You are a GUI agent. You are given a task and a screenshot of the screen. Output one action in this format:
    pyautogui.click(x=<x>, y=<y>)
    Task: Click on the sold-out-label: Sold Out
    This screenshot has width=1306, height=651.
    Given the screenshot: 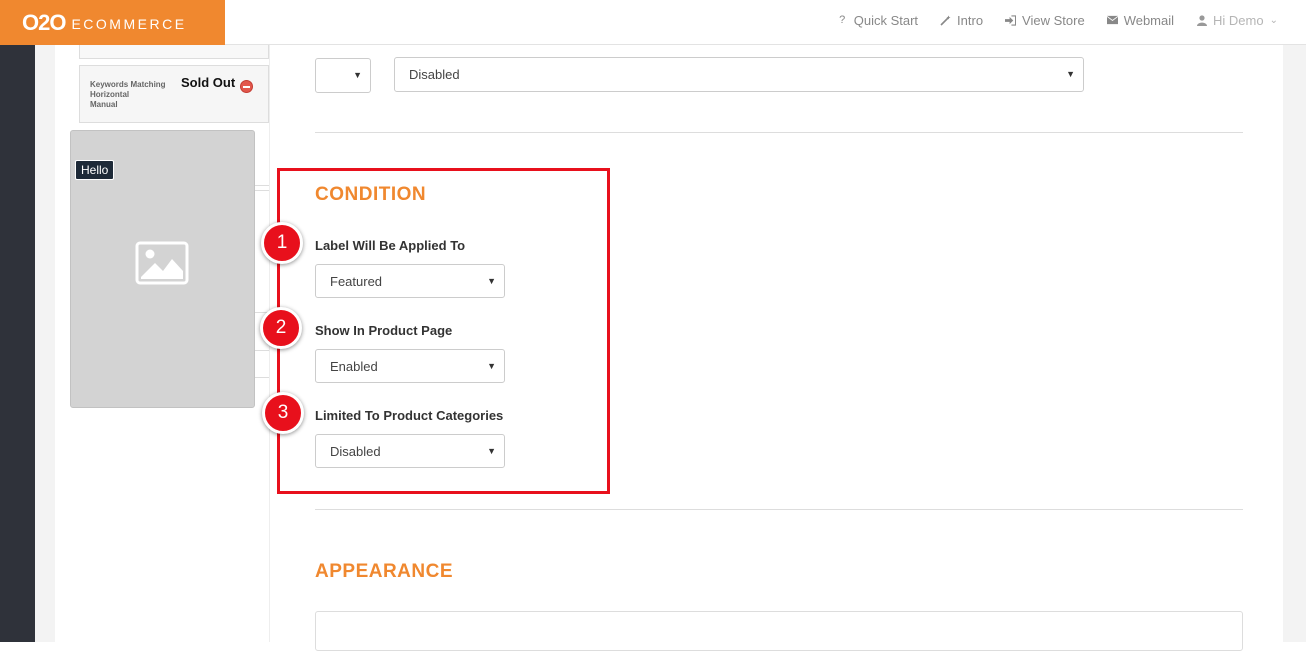 What is the action you would take?
    pyautogui.click(x=208, y=82)
    